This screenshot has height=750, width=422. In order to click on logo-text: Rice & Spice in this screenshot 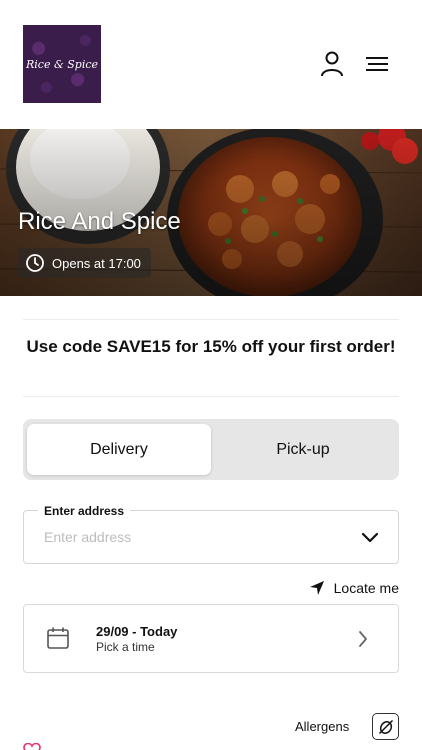, I will do `click(62, 64)`.